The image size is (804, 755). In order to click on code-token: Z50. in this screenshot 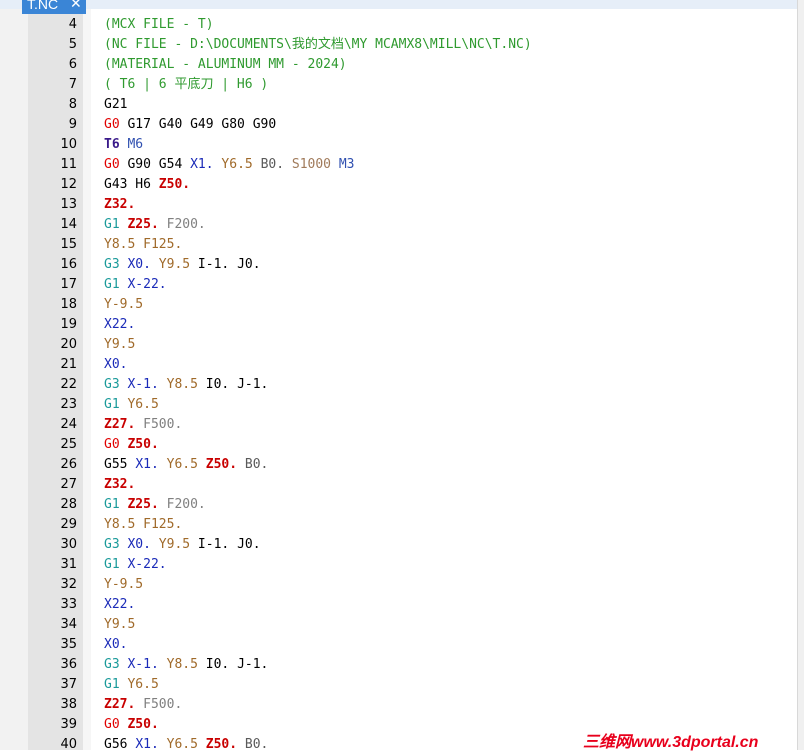, I will do `click(143, 444)`.